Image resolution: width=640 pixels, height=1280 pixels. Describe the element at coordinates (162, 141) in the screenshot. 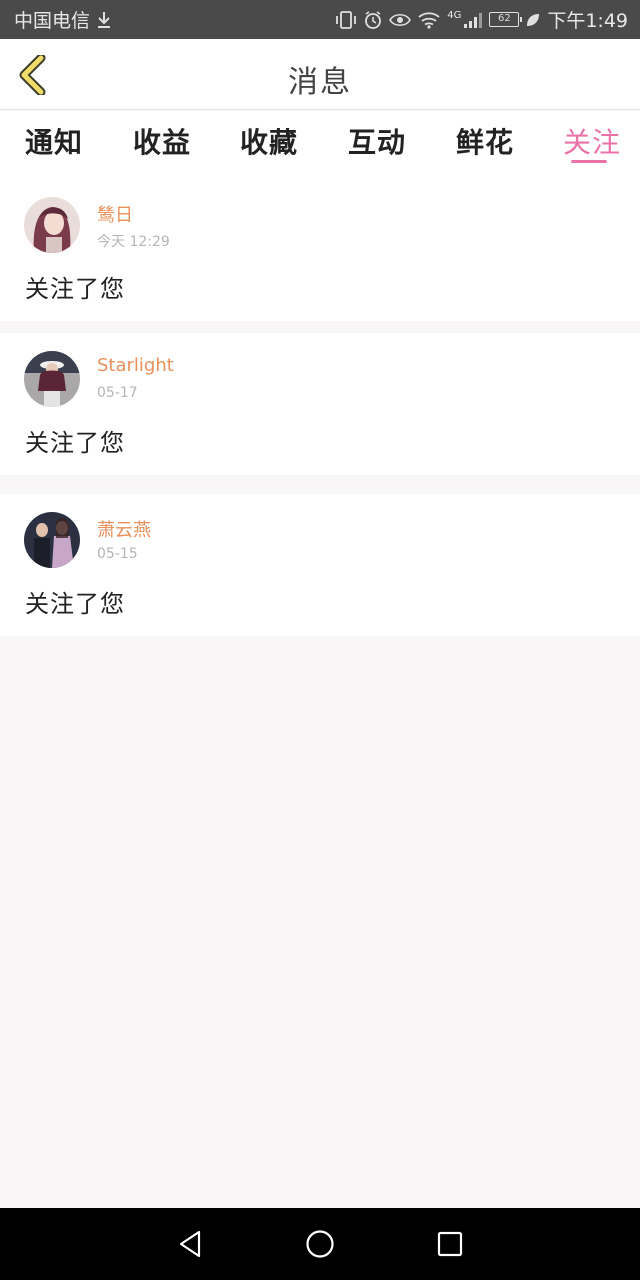

I see `tab-earnings: 收益` at that location.